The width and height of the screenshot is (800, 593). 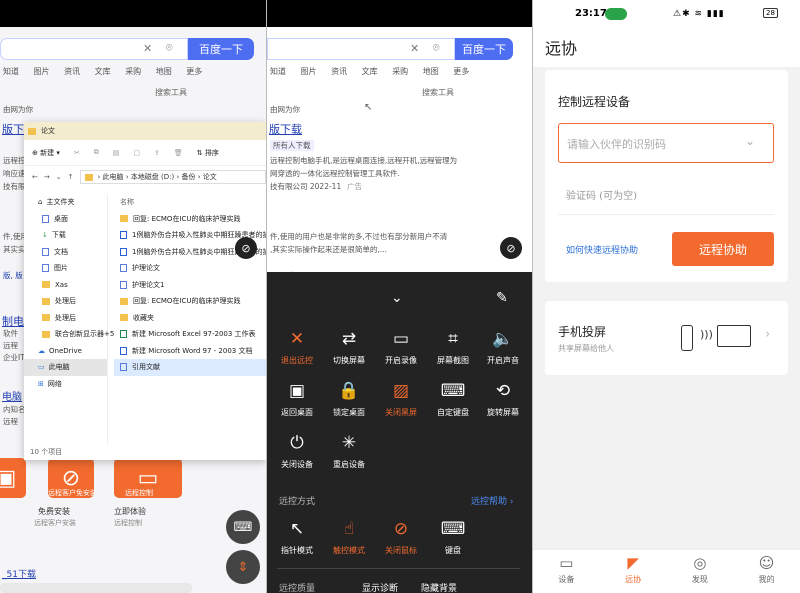 What do you see at coordinates (349, 451) in the screenshot?
I see `restart-button: ✳ 重启设备` at bounding box center [349, 451].